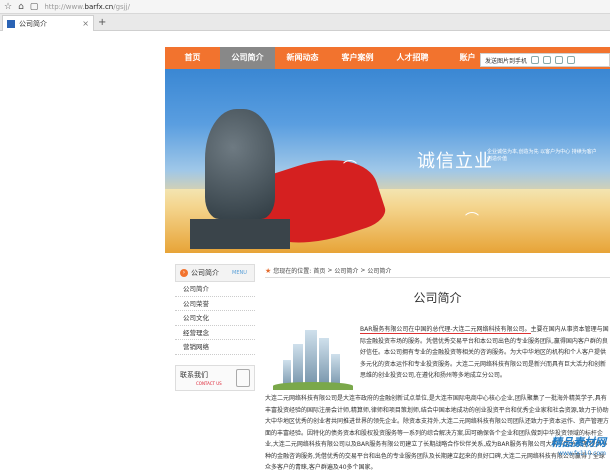 The height and width of the screenshot is (474, 610). I want to click on grid-icon, so click(559, 60).